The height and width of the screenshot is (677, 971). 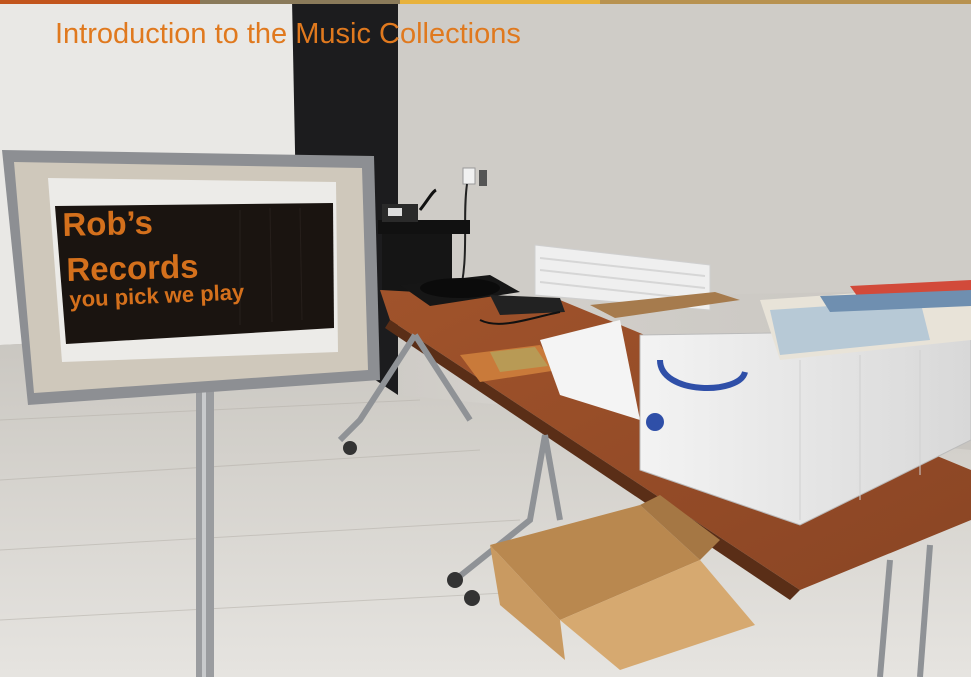 I want to click on slide-title: Introduction to the Music Collections, so click(x=288, y=34).